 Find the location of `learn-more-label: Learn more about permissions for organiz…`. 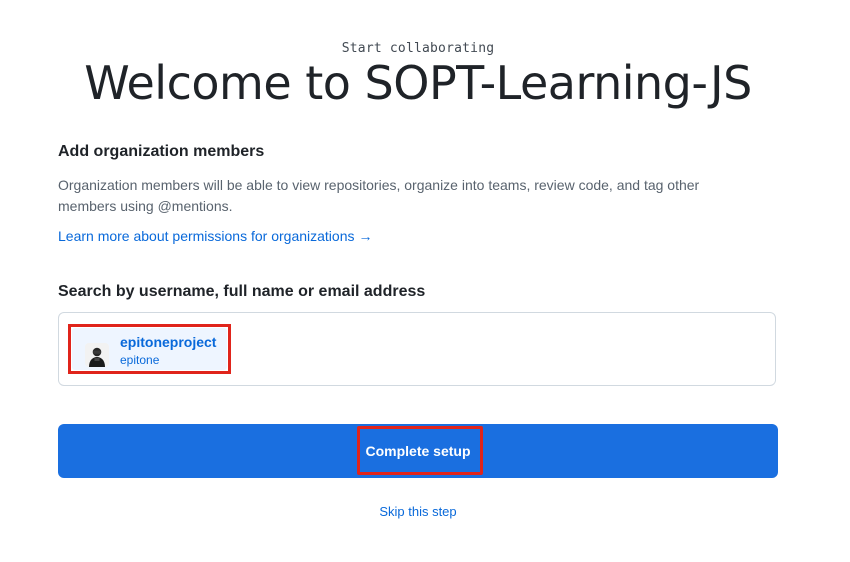

learn-more-label: Learn more about permissions for organiz… is located at coordinates (206, 236).